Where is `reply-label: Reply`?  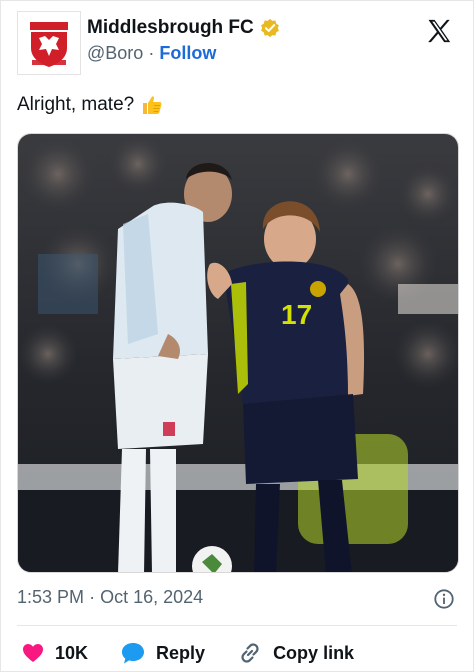
reply-label: Reply is located at coordinates (181, 652).